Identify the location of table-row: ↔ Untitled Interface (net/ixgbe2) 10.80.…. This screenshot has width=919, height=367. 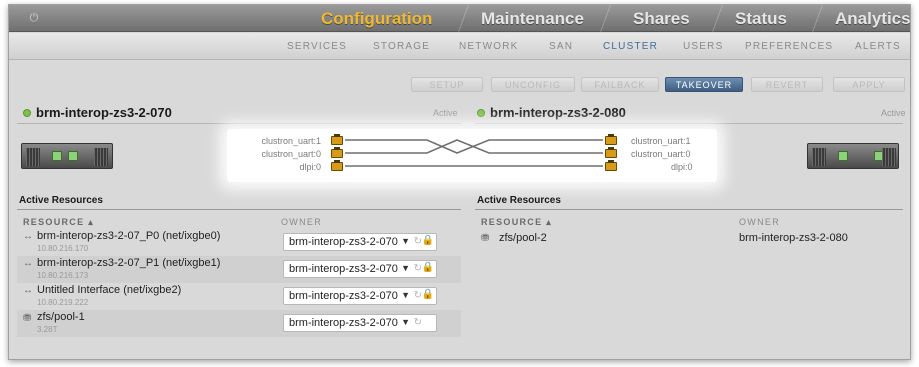
(239, 296).